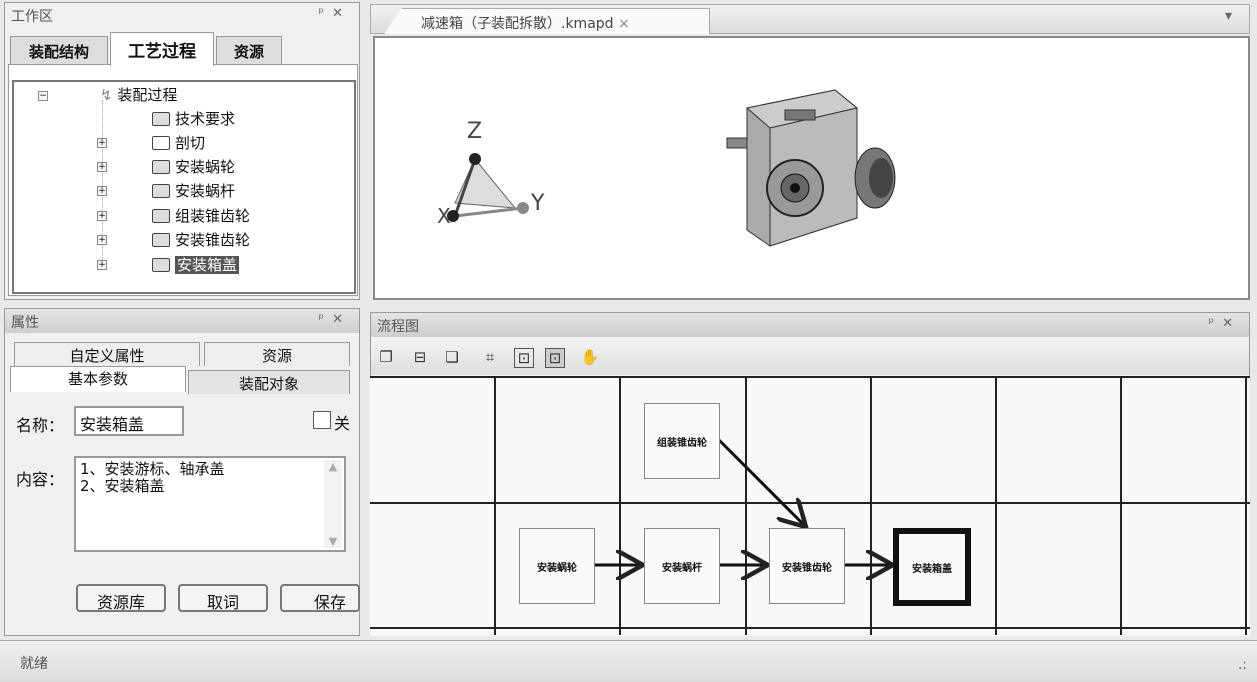  I want to click on flow-node-selected: 安装箱盖, so click(932, 567).